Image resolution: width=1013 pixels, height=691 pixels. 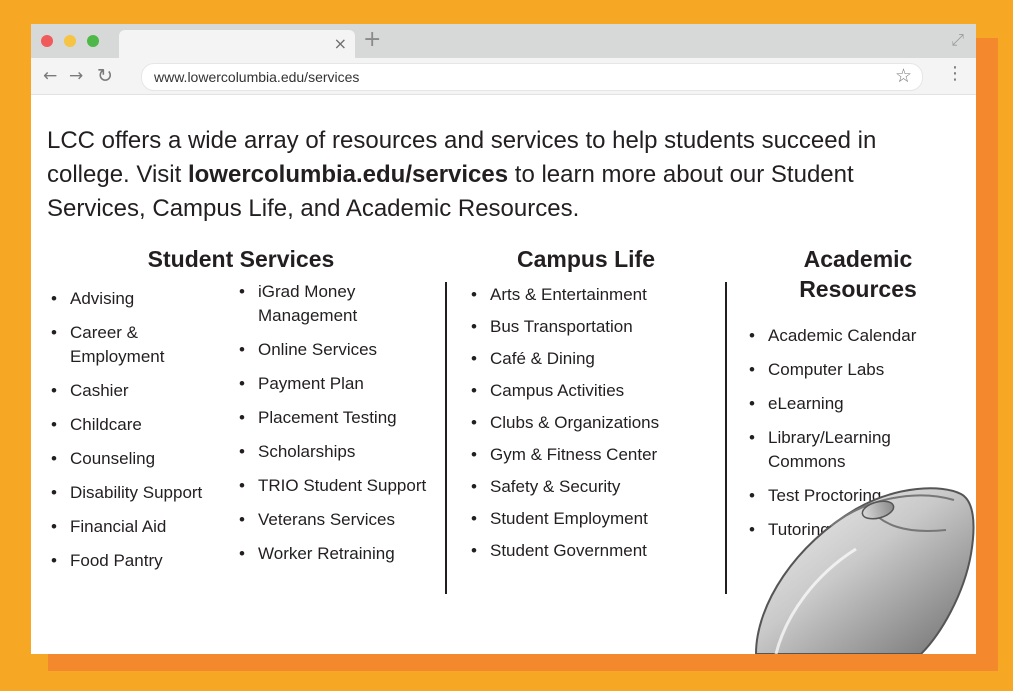 I want to click on student-services-title: Student Services, so click(x=241, y=259).